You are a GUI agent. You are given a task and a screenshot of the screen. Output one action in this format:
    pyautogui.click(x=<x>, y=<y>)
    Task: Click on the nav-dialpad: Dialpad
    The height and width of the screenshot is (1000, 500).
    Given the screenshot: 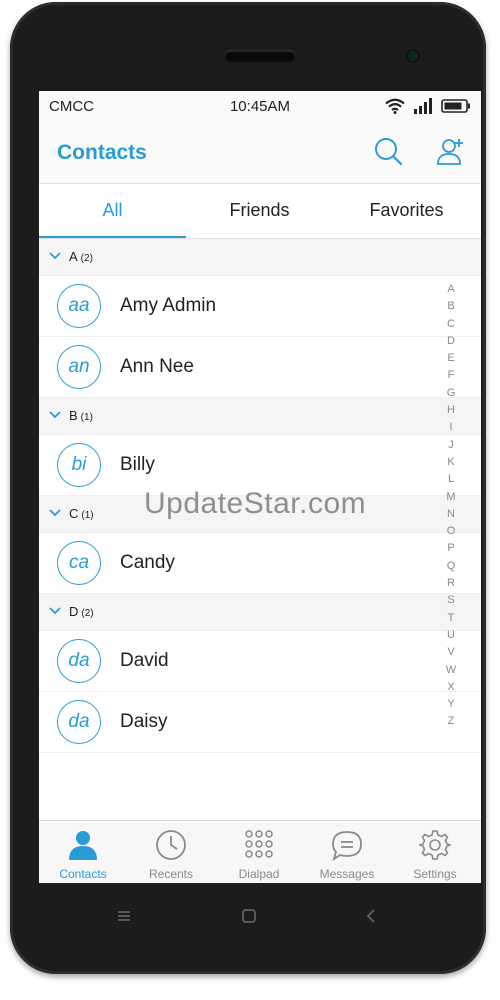 What is the action you would take?
    pyautogui.click(x=259, y=852)
    